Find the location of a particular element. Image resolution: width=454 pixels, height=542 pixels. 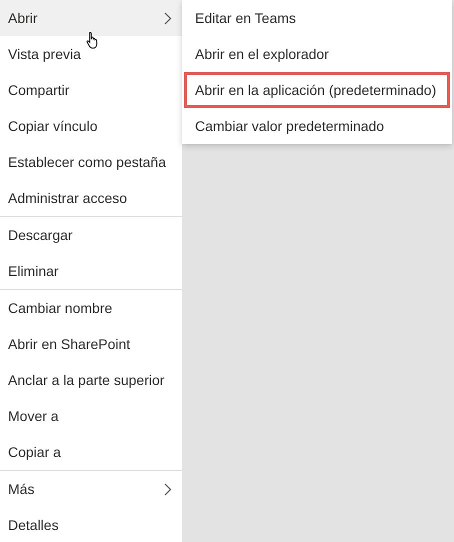

menu-item: Eliminar is located at coordinates (91, 271).